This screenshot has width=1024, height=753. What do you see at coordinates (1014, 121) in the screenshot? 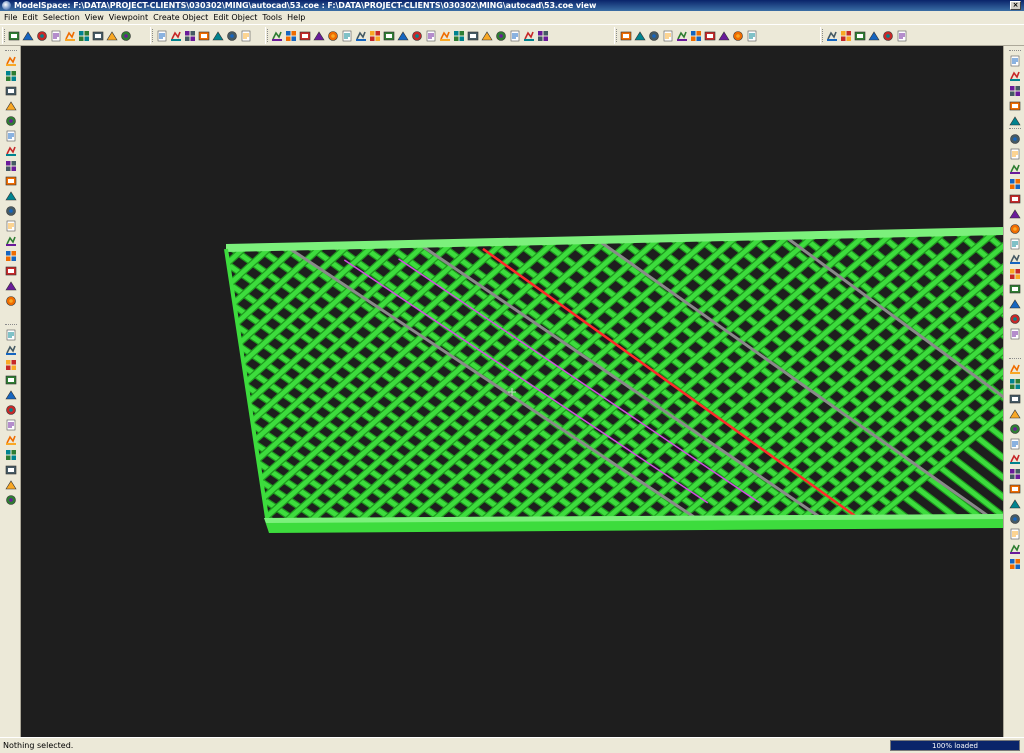
I see `valve-icon` at bounding box center [1014, 121].